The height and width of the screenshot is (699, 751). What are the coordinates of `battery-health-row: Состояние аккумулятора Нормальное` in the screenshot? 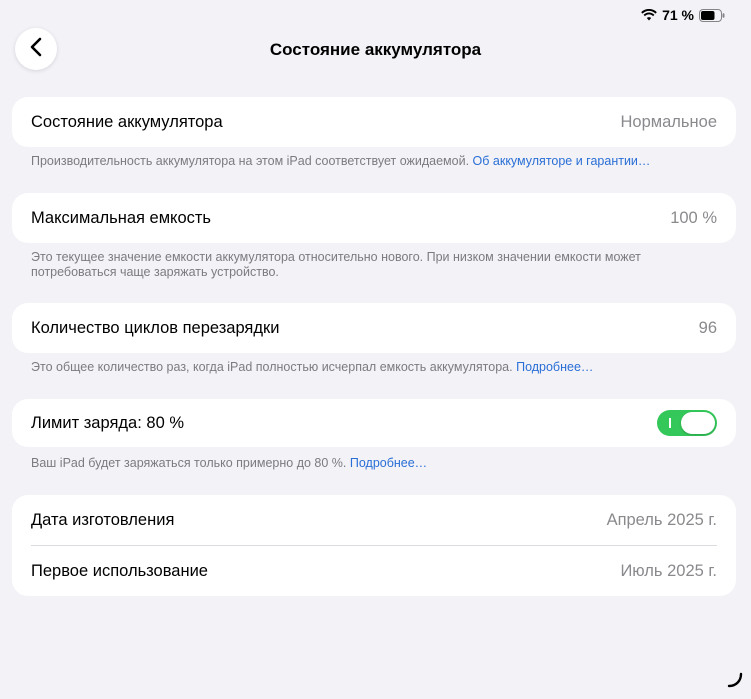 It's located at (374, 122).